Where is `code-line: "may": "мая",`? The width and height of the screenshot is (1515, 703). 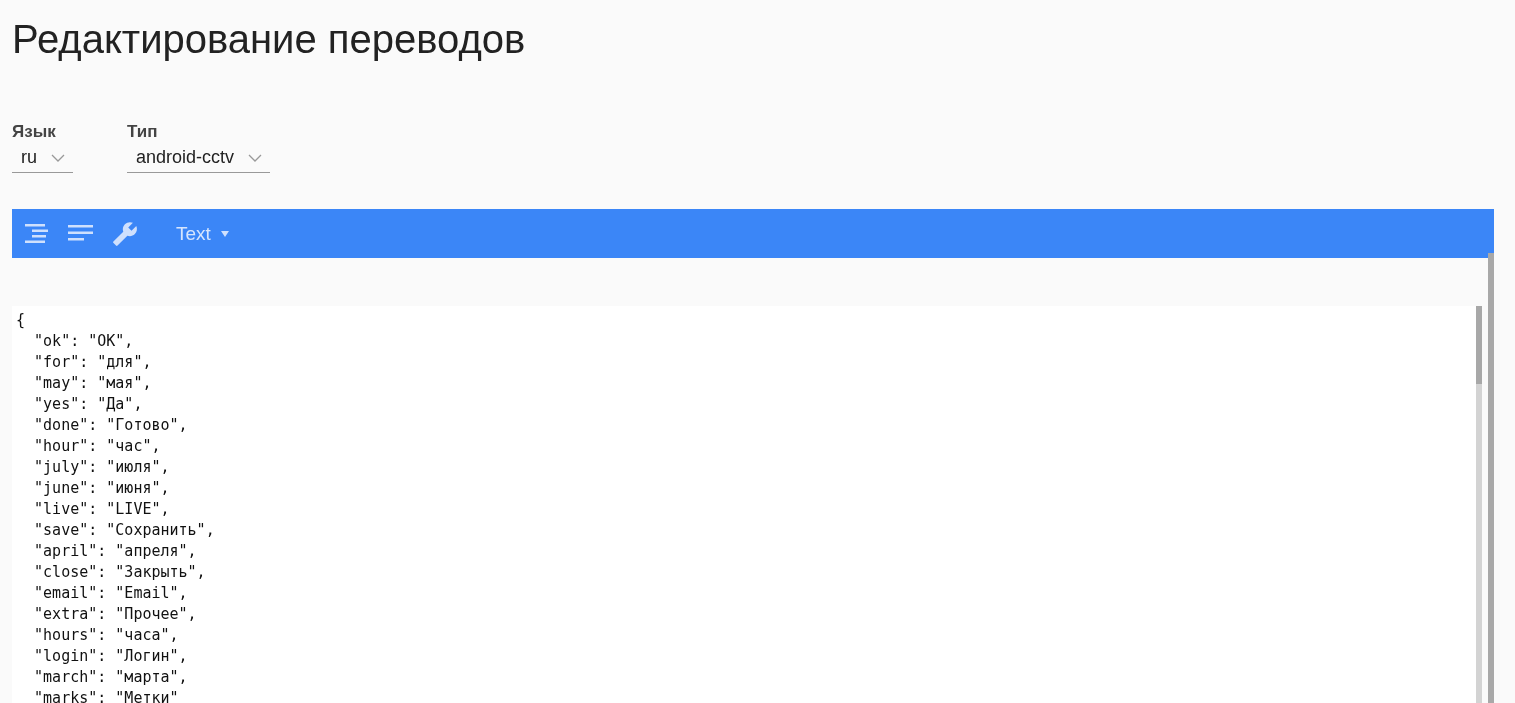 code-line: "may": "мая", is located at coordinates (93, 383).